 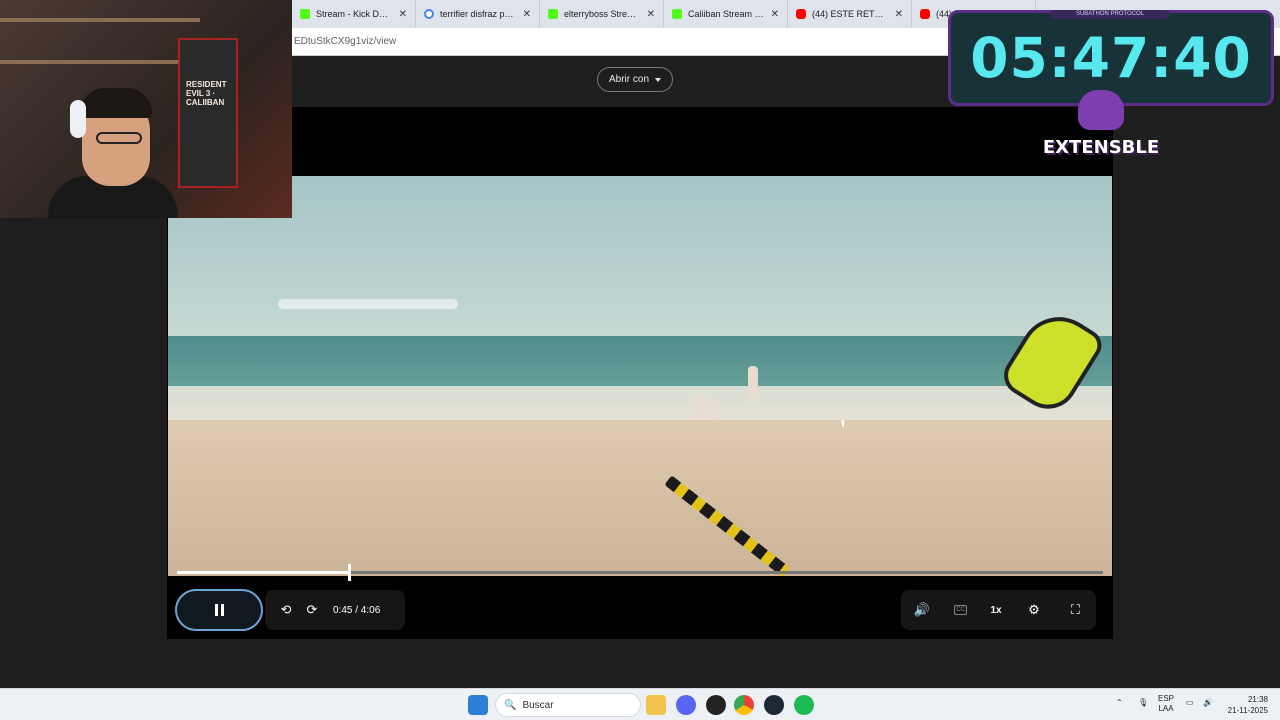 What do you see at coordinates (961, 610) in the screenshot?
I see `captions-icon: CC` at bounding box center [961, 610].